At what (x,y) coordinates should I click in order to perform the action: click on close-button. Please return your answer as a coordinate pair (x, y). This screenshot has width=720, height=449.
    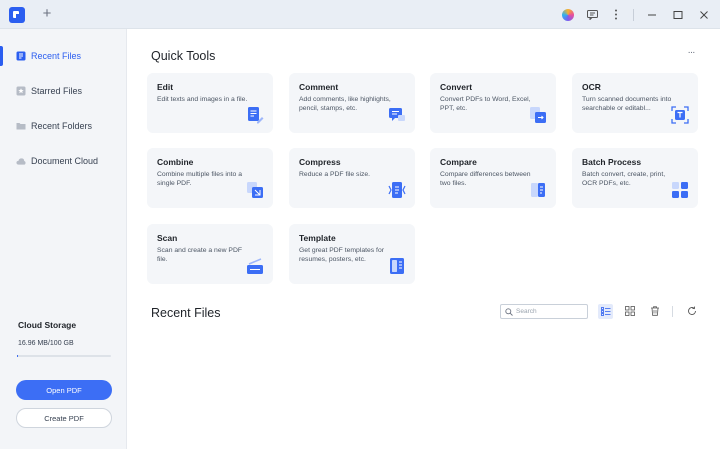
    Looking at the image, I should click on (704, 15).